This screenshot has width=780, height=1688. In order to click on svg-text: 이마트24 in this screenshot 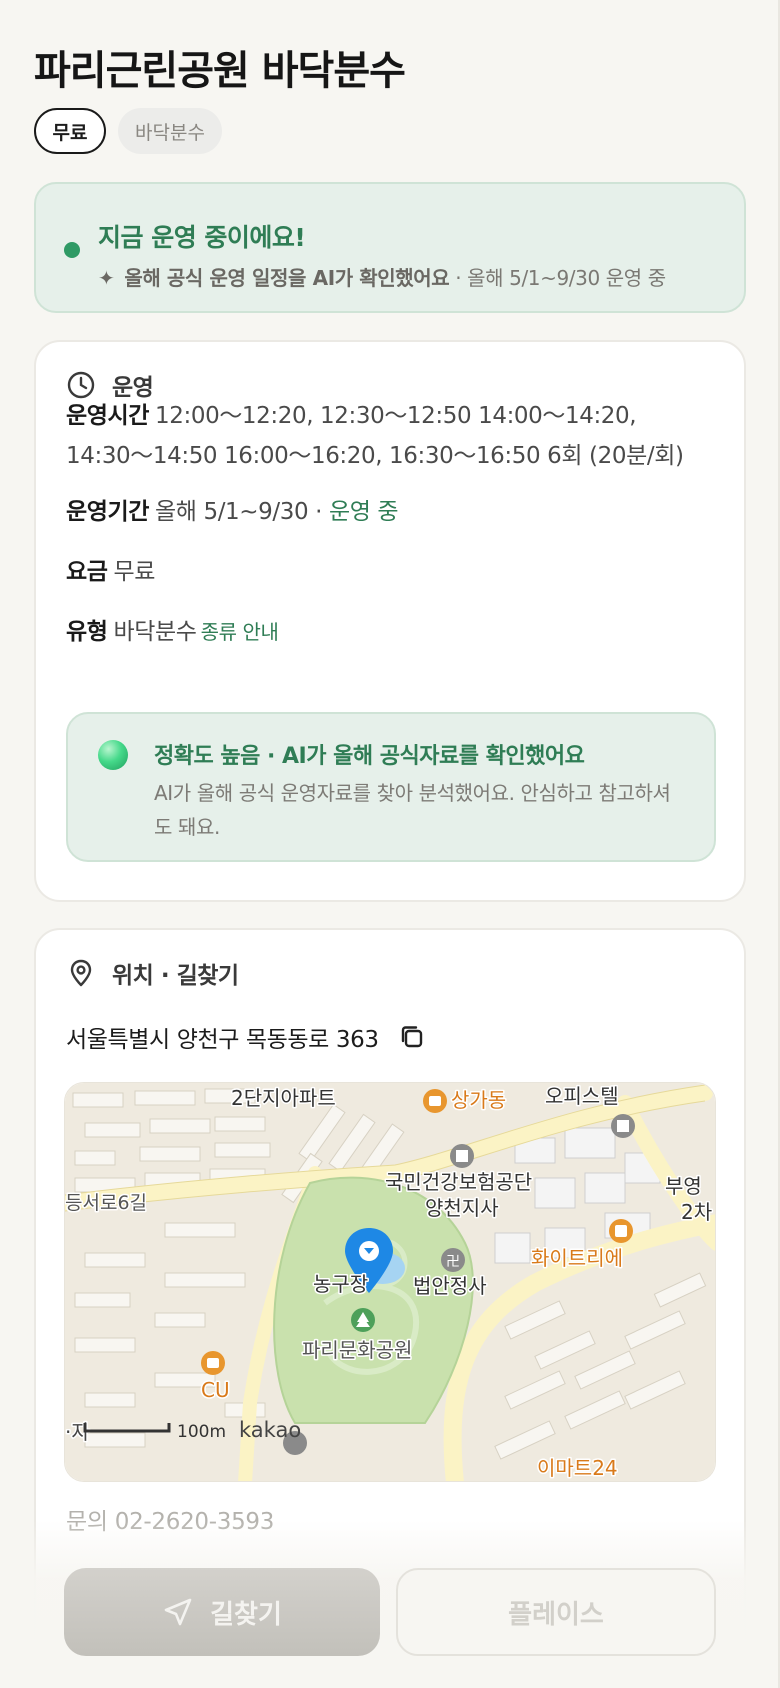, I will do `click(577, 1468)`.